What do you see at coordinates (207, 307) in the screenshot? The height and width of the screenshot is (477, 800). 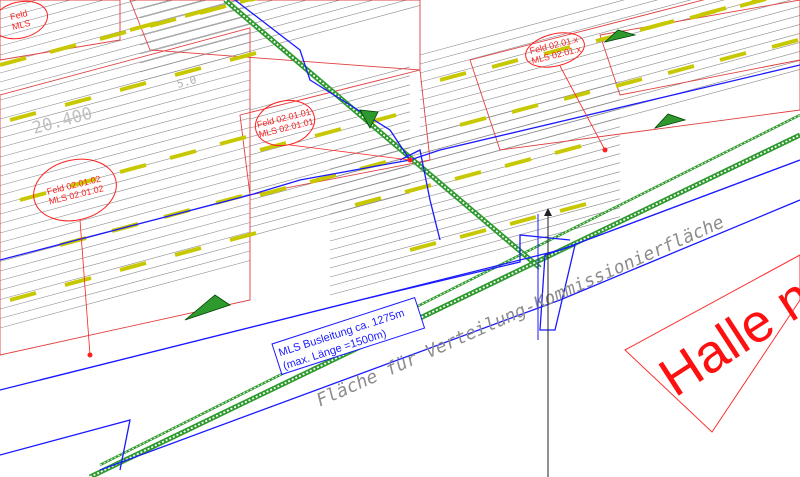 I see `direction-arrow-icon` at bounding box center [207, 307].